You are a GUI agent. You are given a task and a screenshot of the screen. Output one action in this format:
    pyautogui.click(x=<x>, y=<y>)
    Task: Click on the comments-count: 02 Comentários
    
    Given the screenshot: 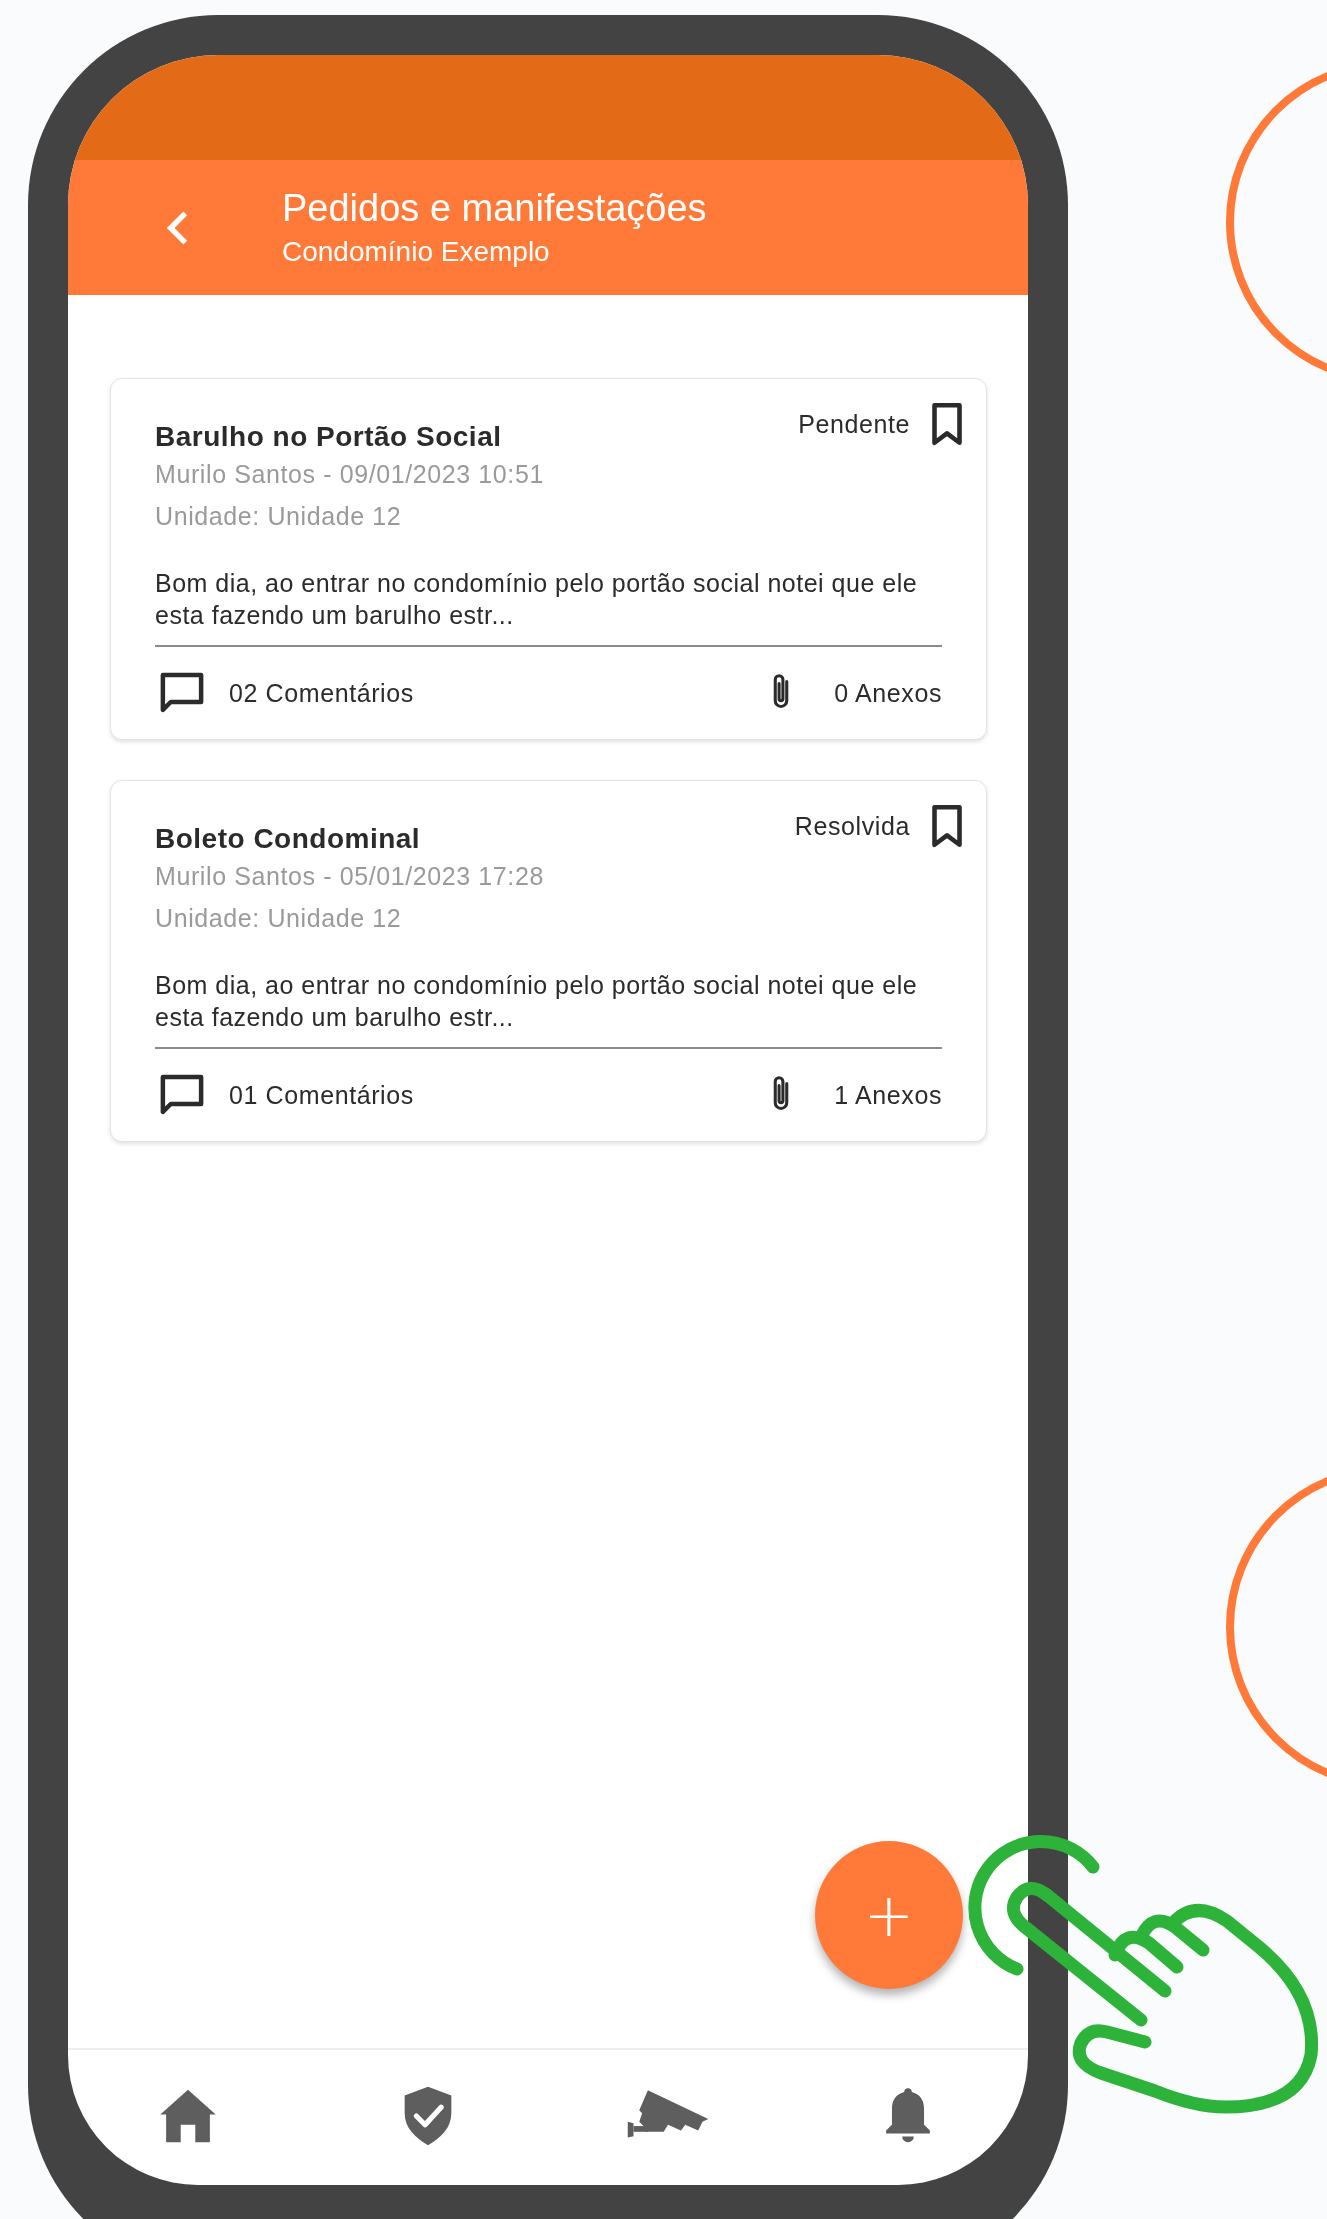 What is the action you would take?
    pyautogui.click(x=321, y=693)
    